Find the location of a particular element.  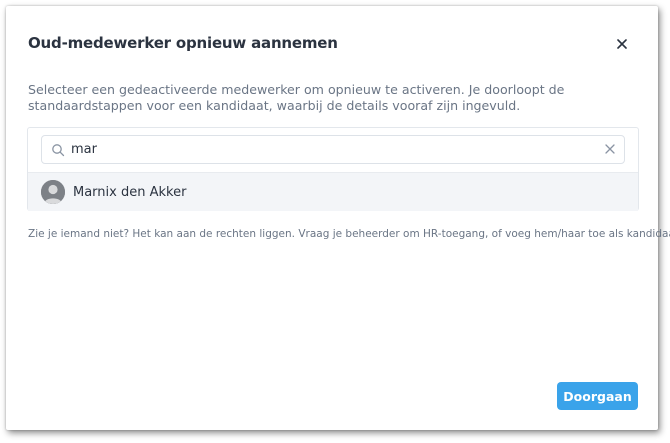

result-item: Marnix den Akker is located at coordinates (333, 191).